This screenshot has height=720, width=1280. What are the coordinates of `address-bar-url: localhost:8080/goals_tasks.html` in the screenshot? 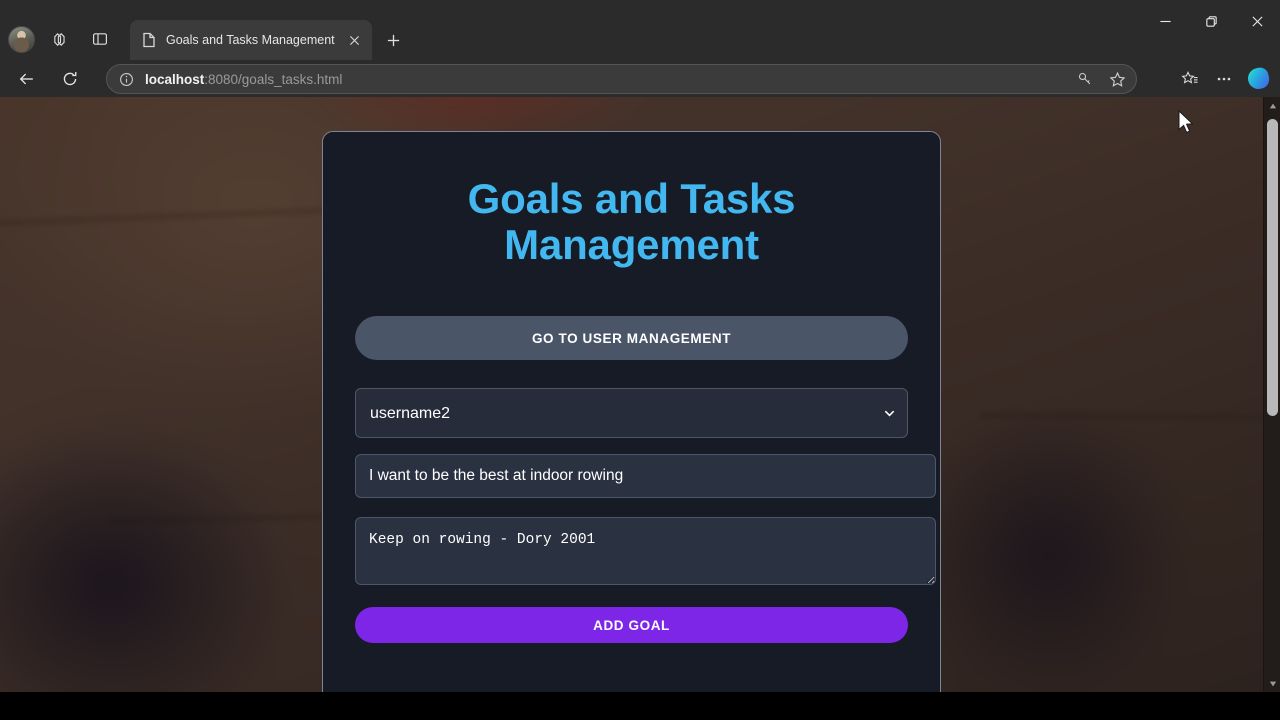 It's located at (608, 79).